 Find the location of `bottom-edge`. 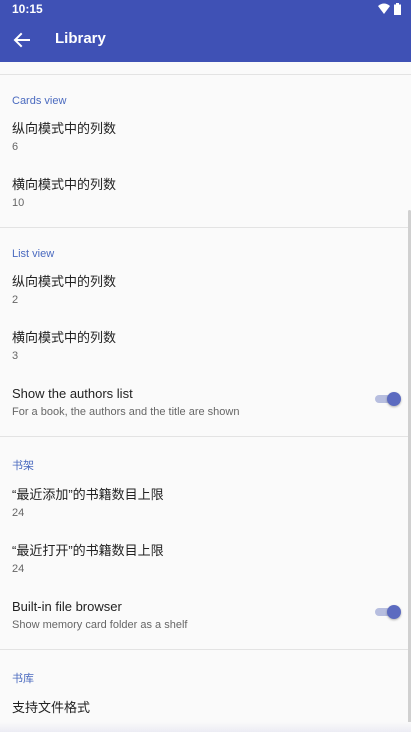

bottom-edge is located at coordinates (205, 727).